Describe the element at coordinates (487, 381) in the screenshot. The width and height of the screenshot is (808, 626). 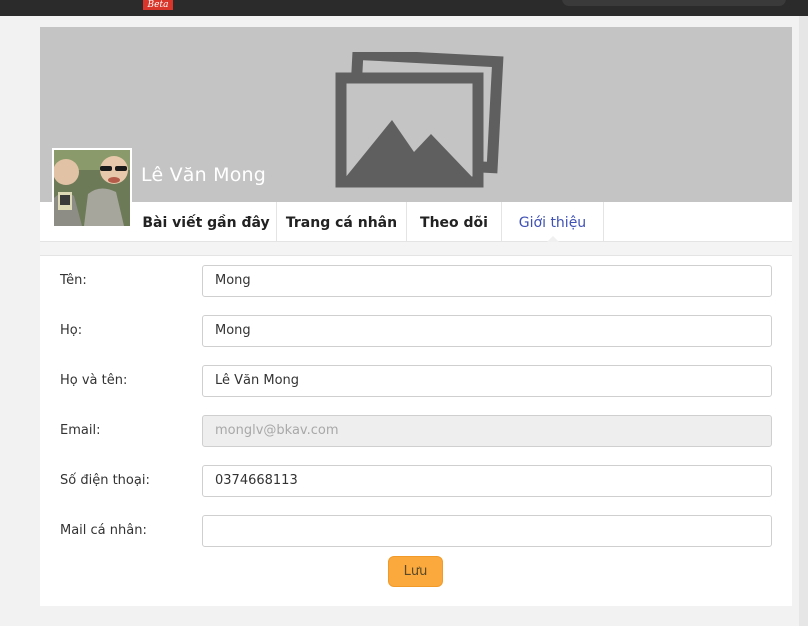
I see `full-name-field: Lê Văn Mong` at that location.